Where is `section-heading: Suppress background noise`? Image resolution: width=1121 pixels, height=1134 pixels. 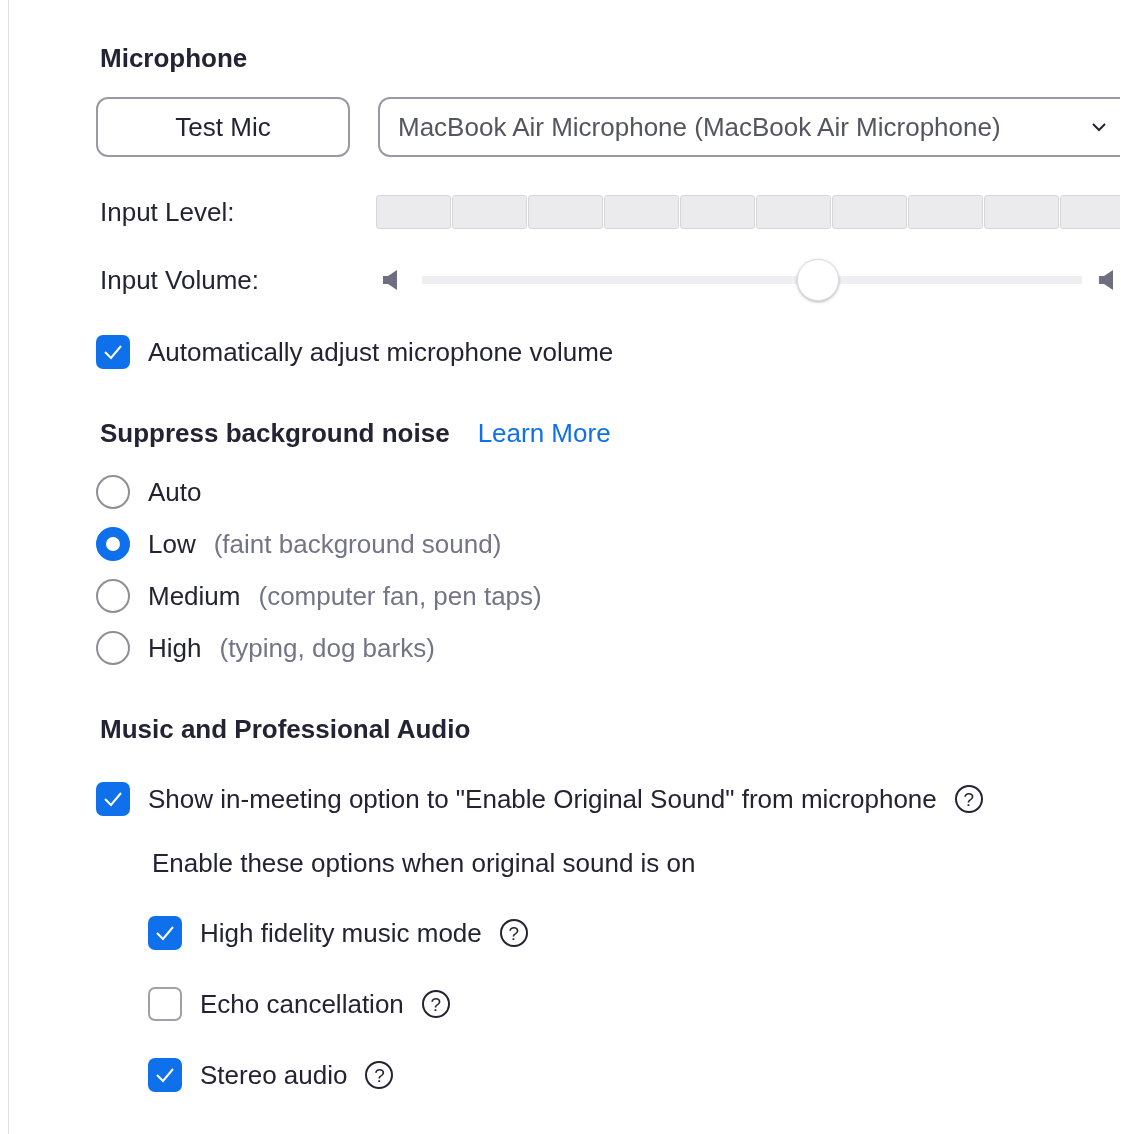
section-heading: Suppress background noise is located at coordinates (275, 433).